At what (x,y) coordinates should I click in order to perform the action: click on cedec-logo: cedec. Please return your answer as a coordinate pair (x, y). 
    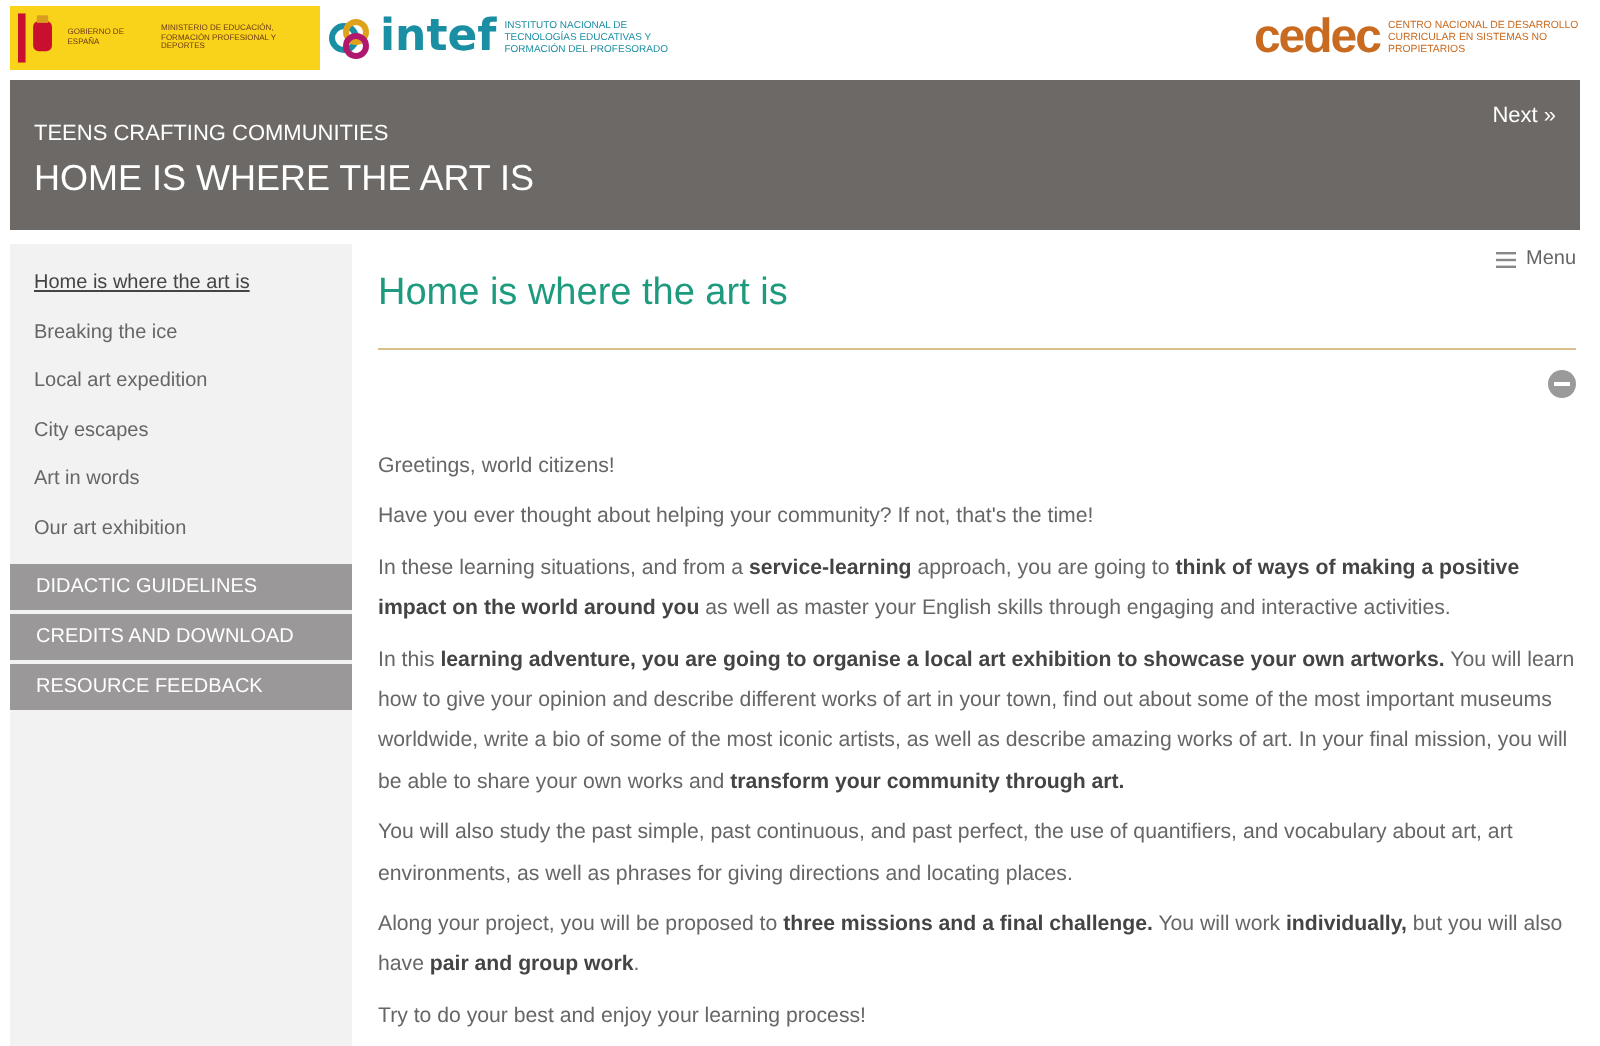
    Looking at the image, I should click on (1316, 38).